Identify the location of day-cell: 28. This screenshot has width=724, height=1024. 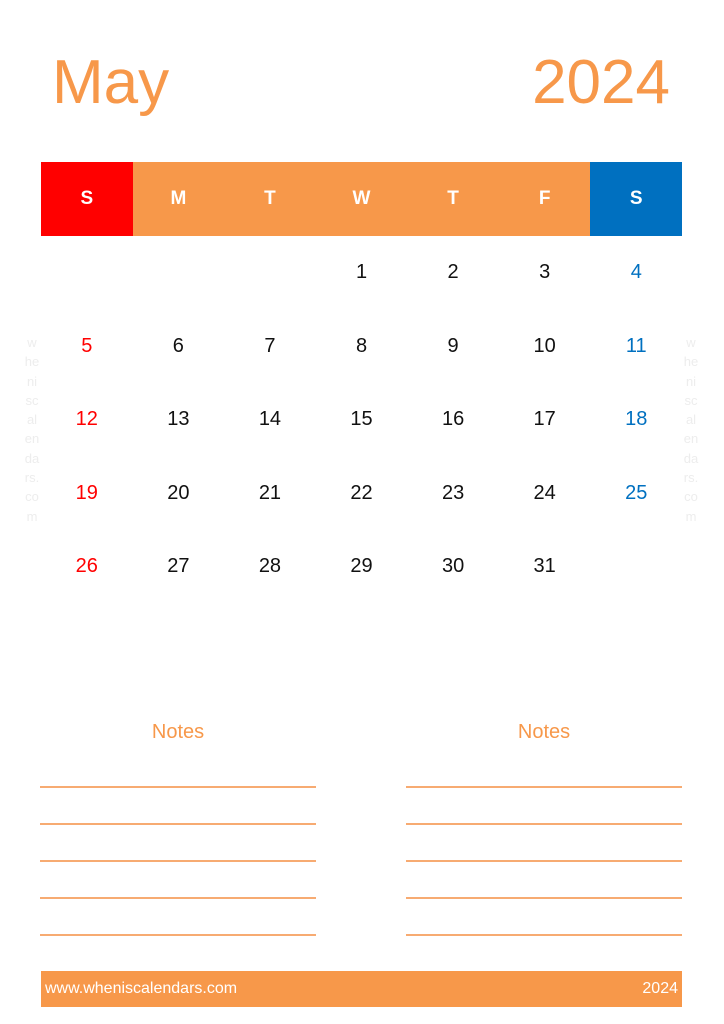
(270, 566).